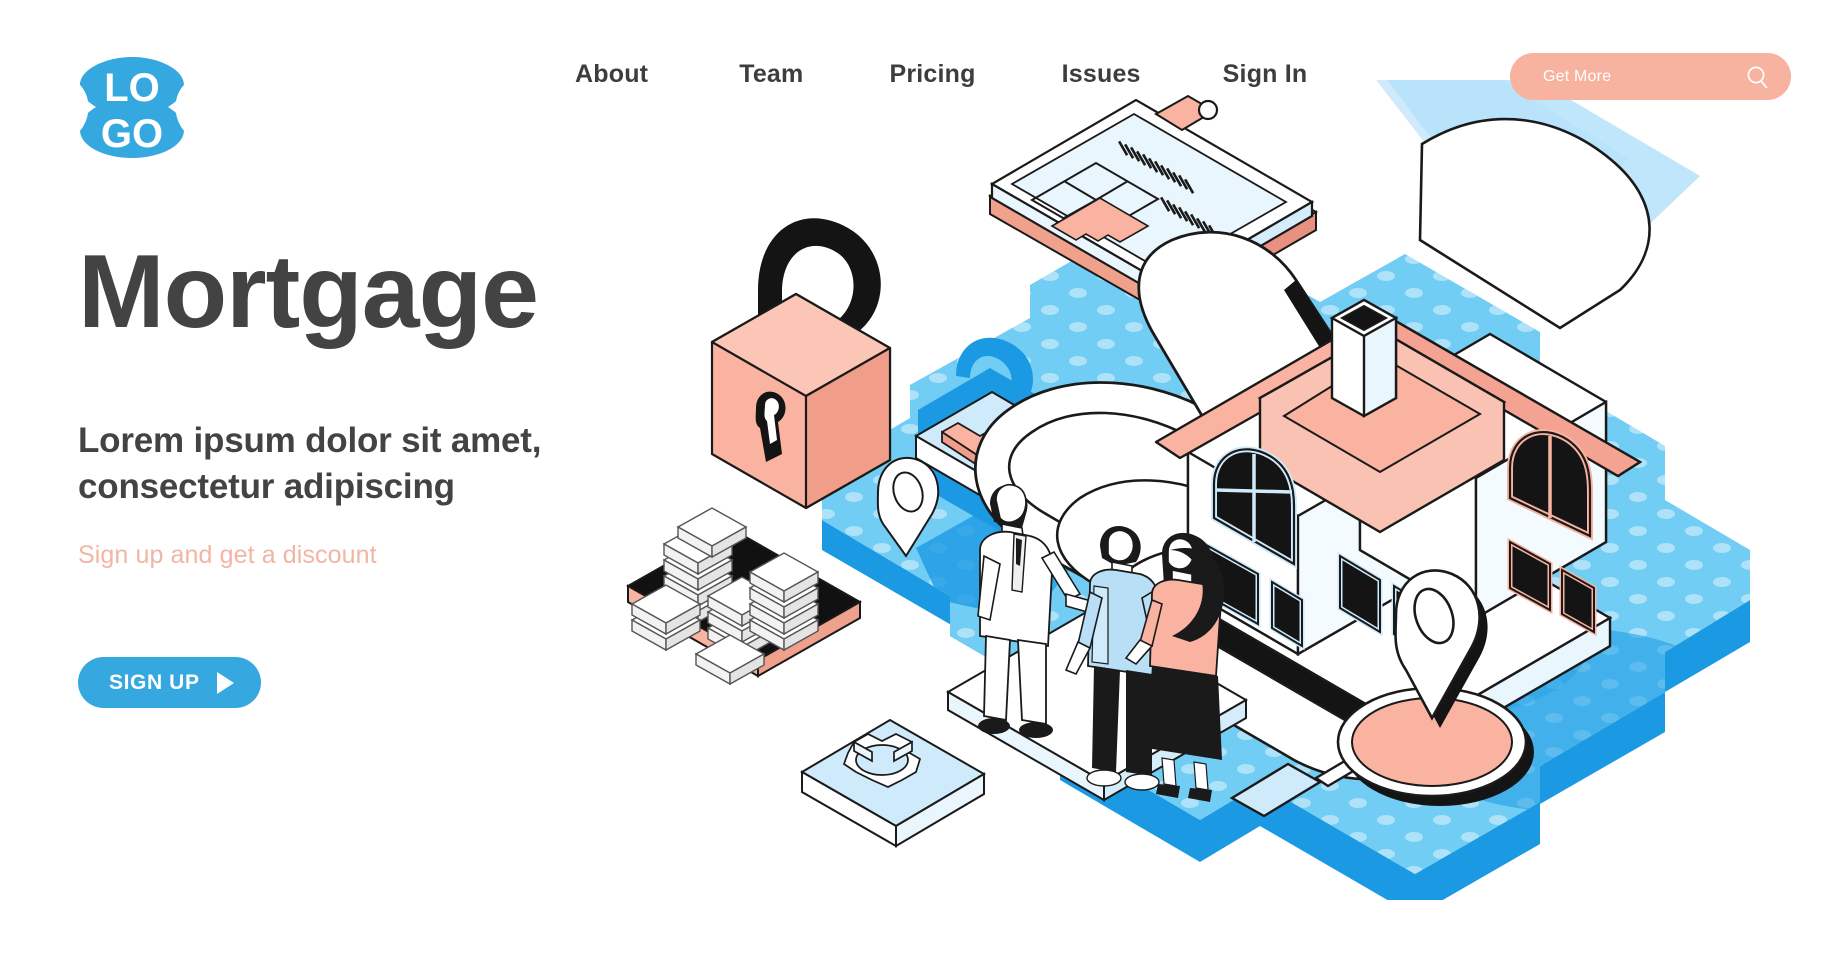 This screenshot has height=980, width=1837. What do you see at coordinates (132, 134) in the screenshot?
I see `svg-text: GO` at bounding box center [132, 134].